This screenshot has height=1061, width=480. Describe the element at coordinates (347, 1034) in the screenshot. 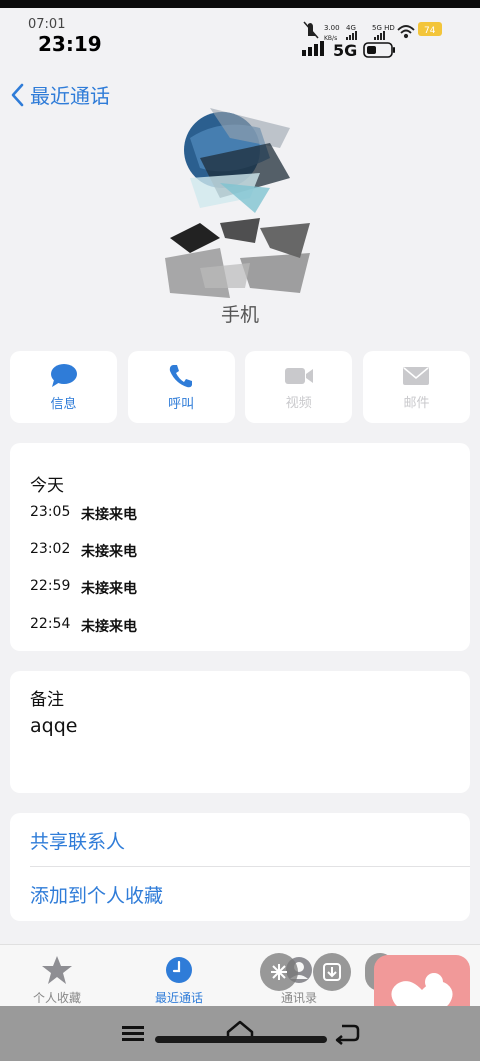

I see `back-nav-icon` at that location.